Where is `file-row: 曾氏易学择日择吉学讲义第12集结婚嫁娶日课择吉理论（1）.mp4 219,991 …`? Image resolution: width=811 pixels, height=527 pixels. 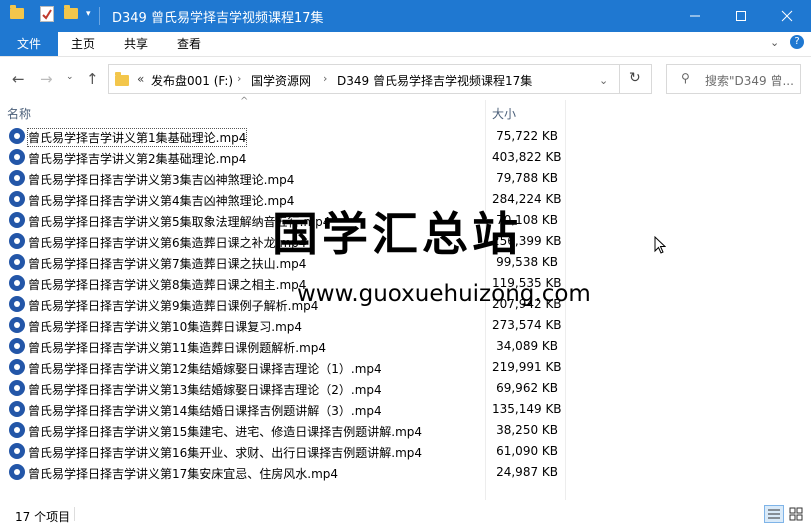 file-row: 曾氏易学择日择吉学讲义第12集结婚嫁娶日课择吉理论（1）.mp4 219,991 … is located at coordinates (300, 367).